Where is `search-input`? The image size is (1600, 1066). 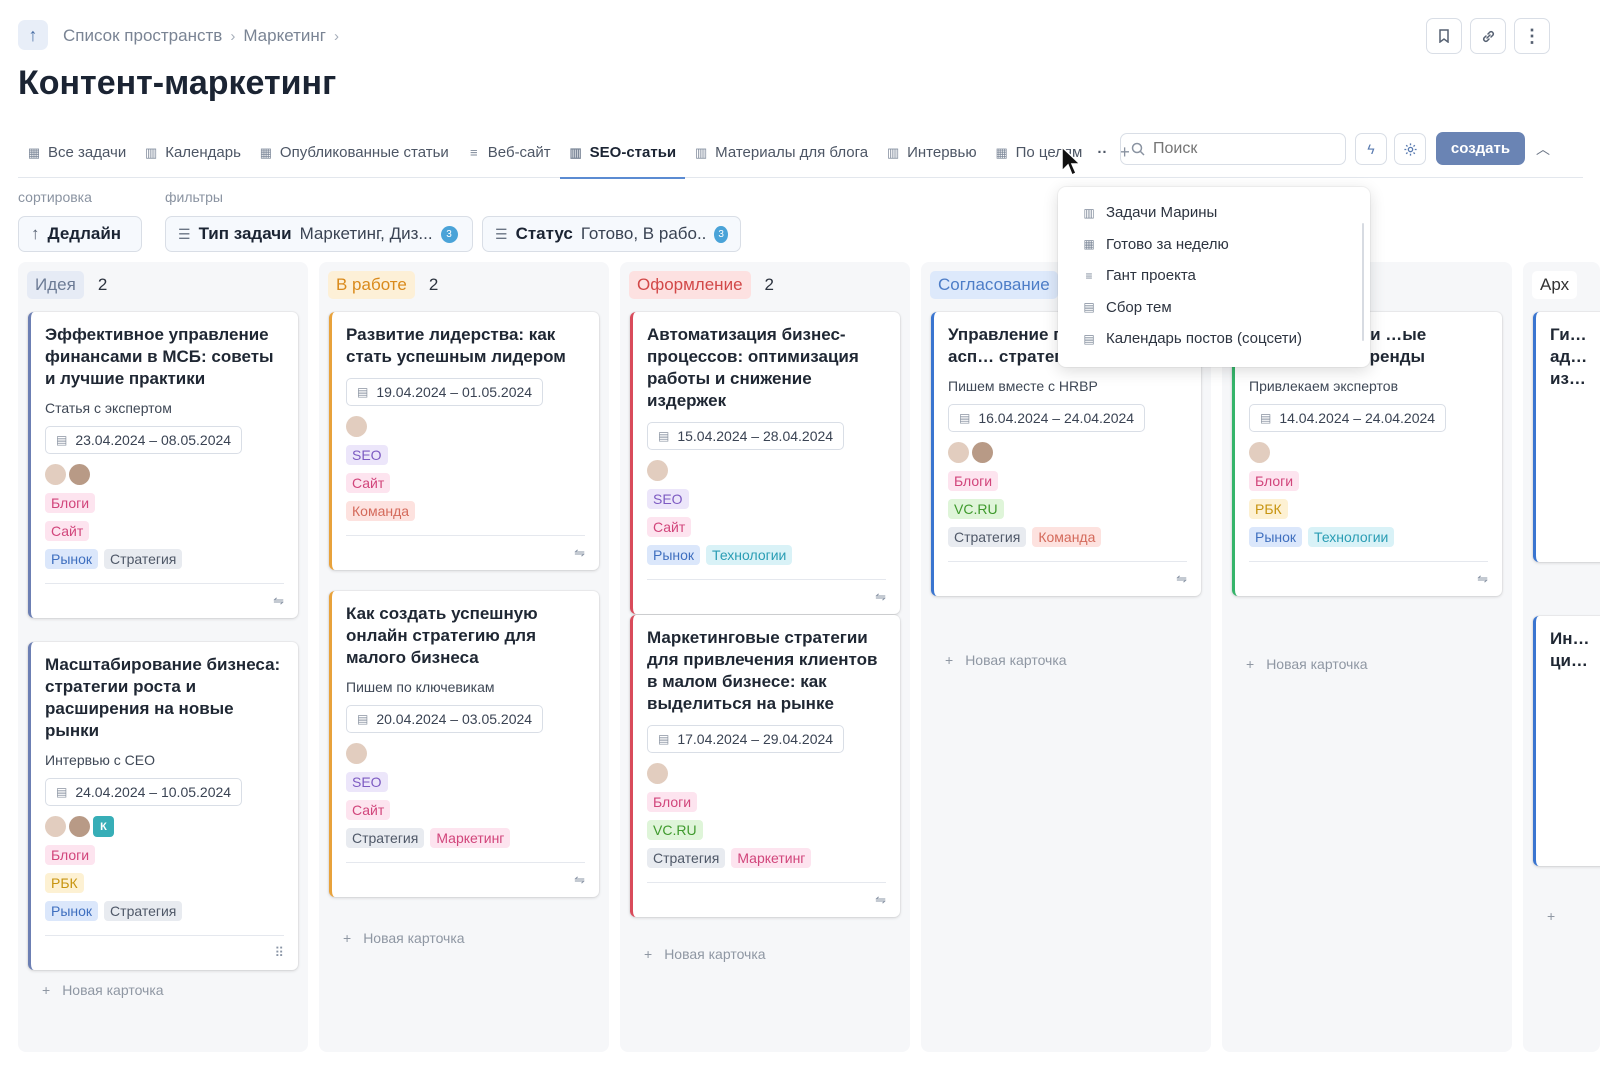
search-input is located at coordinates (1238, 149).